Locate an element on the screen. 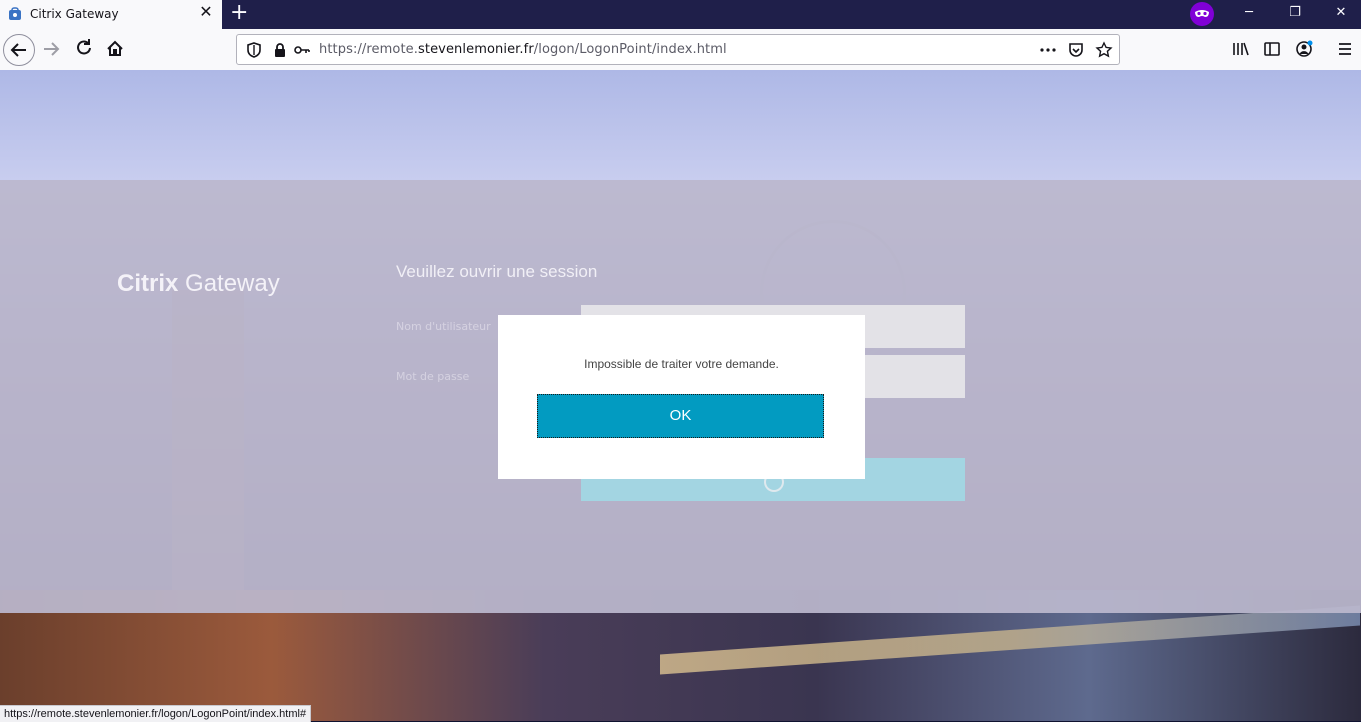 This screenshot has width=1361, height=722. tab-title: Citrix Gateway is located at coordinates (74, 14).